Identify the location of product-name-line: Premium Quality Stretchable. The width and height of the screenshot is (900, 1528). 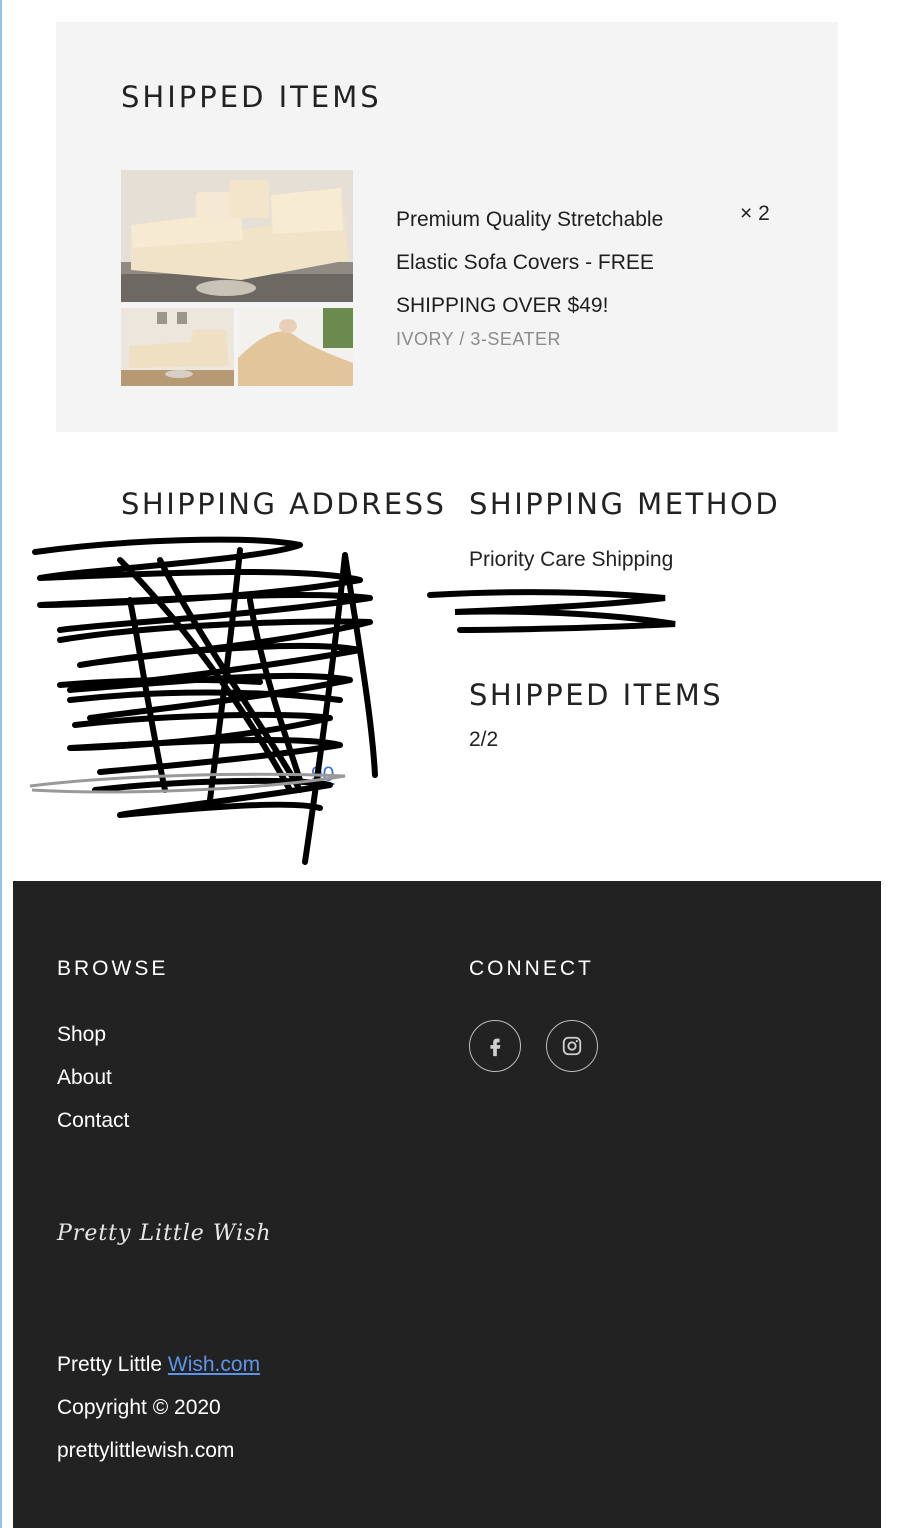
(530, 219).